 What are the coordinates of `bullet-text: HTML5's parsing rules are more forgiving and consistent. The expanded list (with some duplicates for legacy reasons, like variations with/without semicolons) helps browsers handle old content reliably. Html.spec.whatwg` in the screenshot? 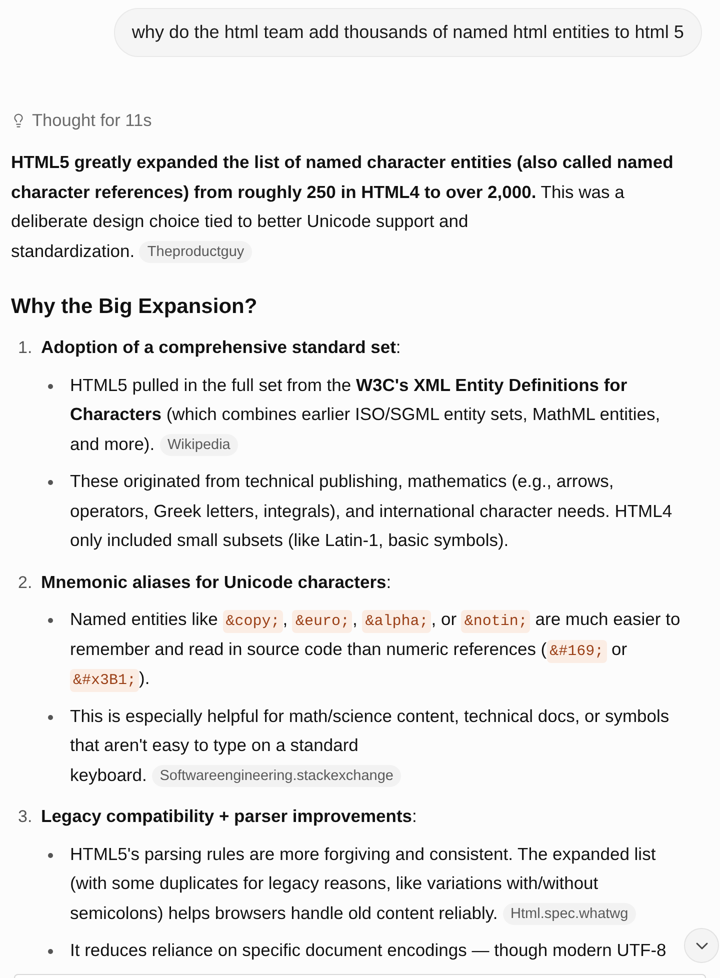 It's located at (363, 884).